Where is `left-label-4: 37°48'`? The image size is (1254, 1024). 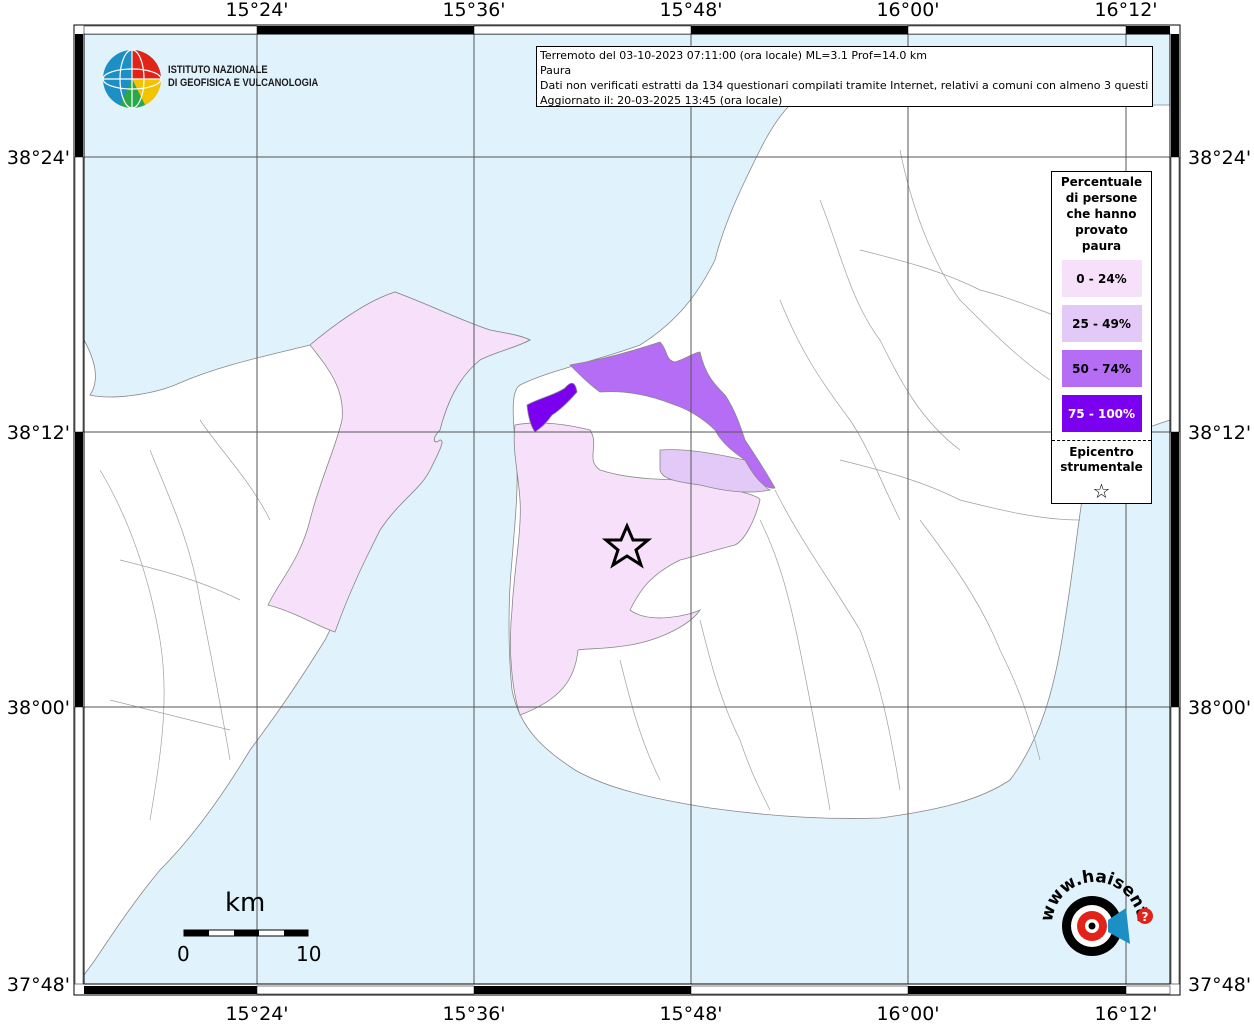
left-label-4: 37°48' is located at coordinates (38, 985).